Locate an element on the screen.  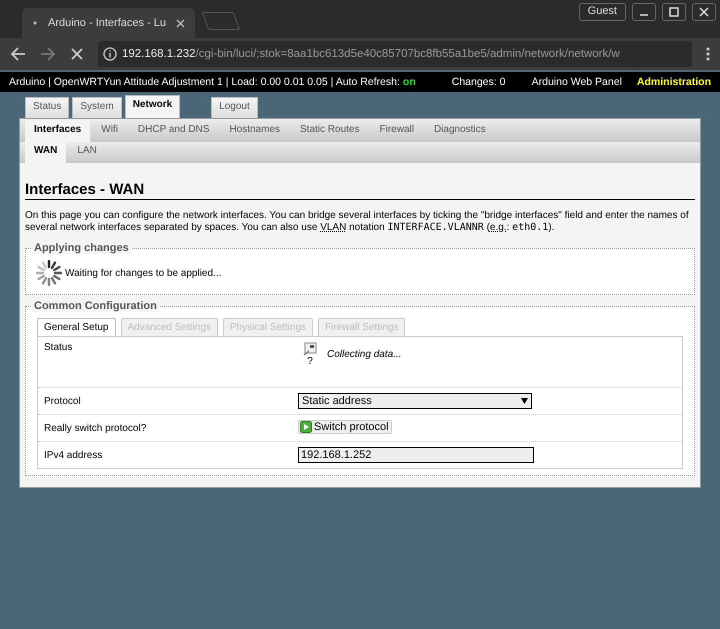
settings-tab: General Setup is located at coordinates (76, 327).